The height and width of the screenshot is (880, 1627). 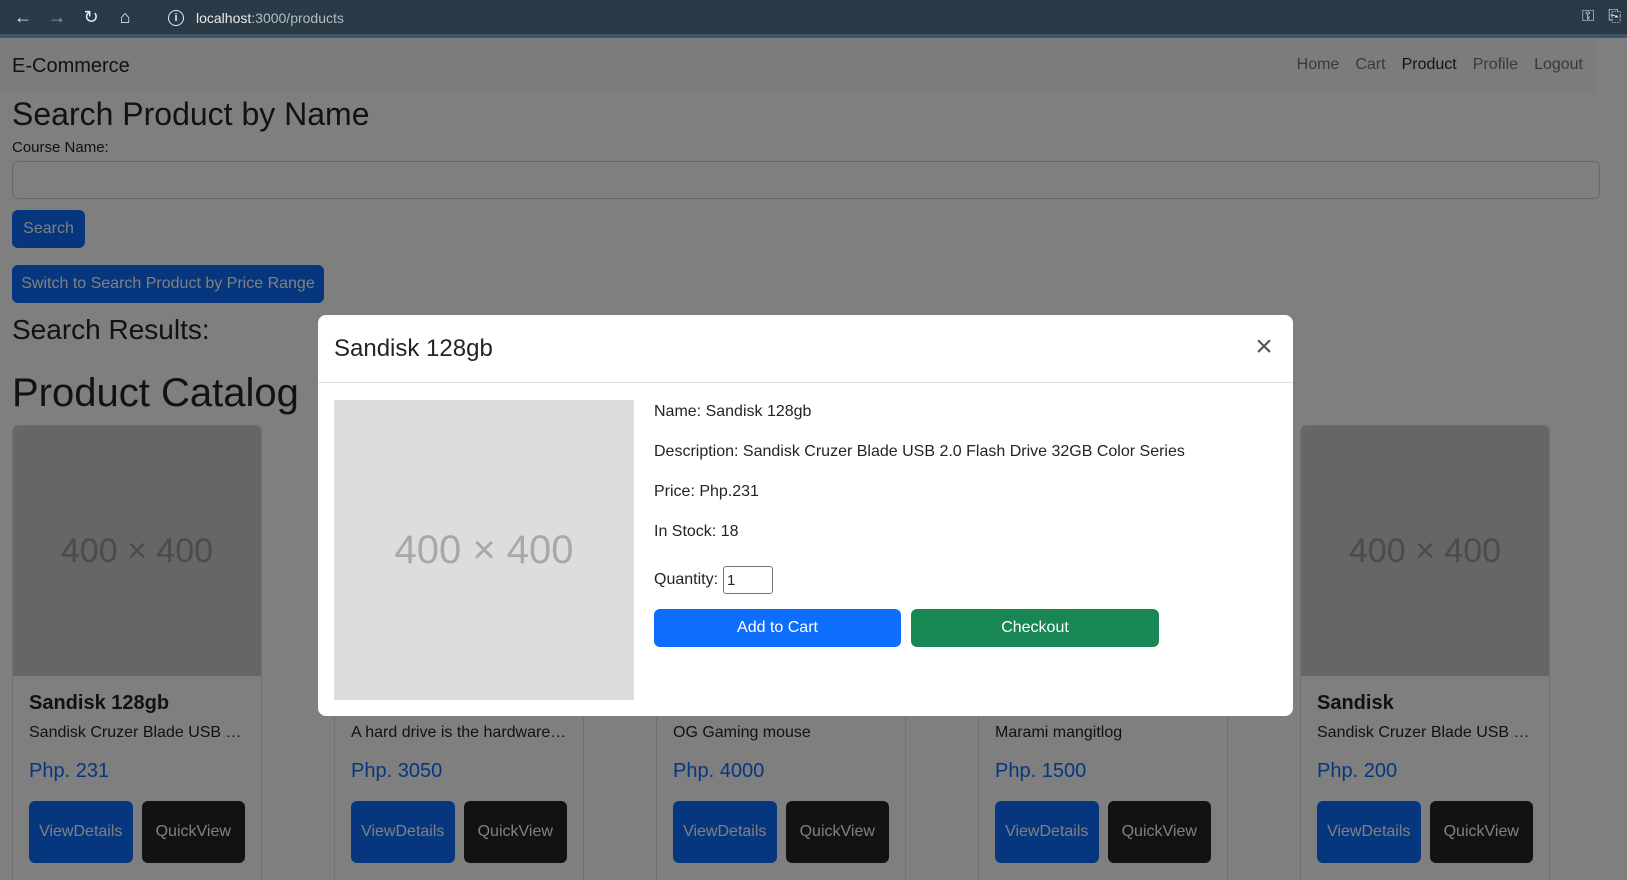 What do you see at coordinates (484, 550) in the screenshot?
I see `modal-product-image: 400 × 400` at bounding box center [484, 550].